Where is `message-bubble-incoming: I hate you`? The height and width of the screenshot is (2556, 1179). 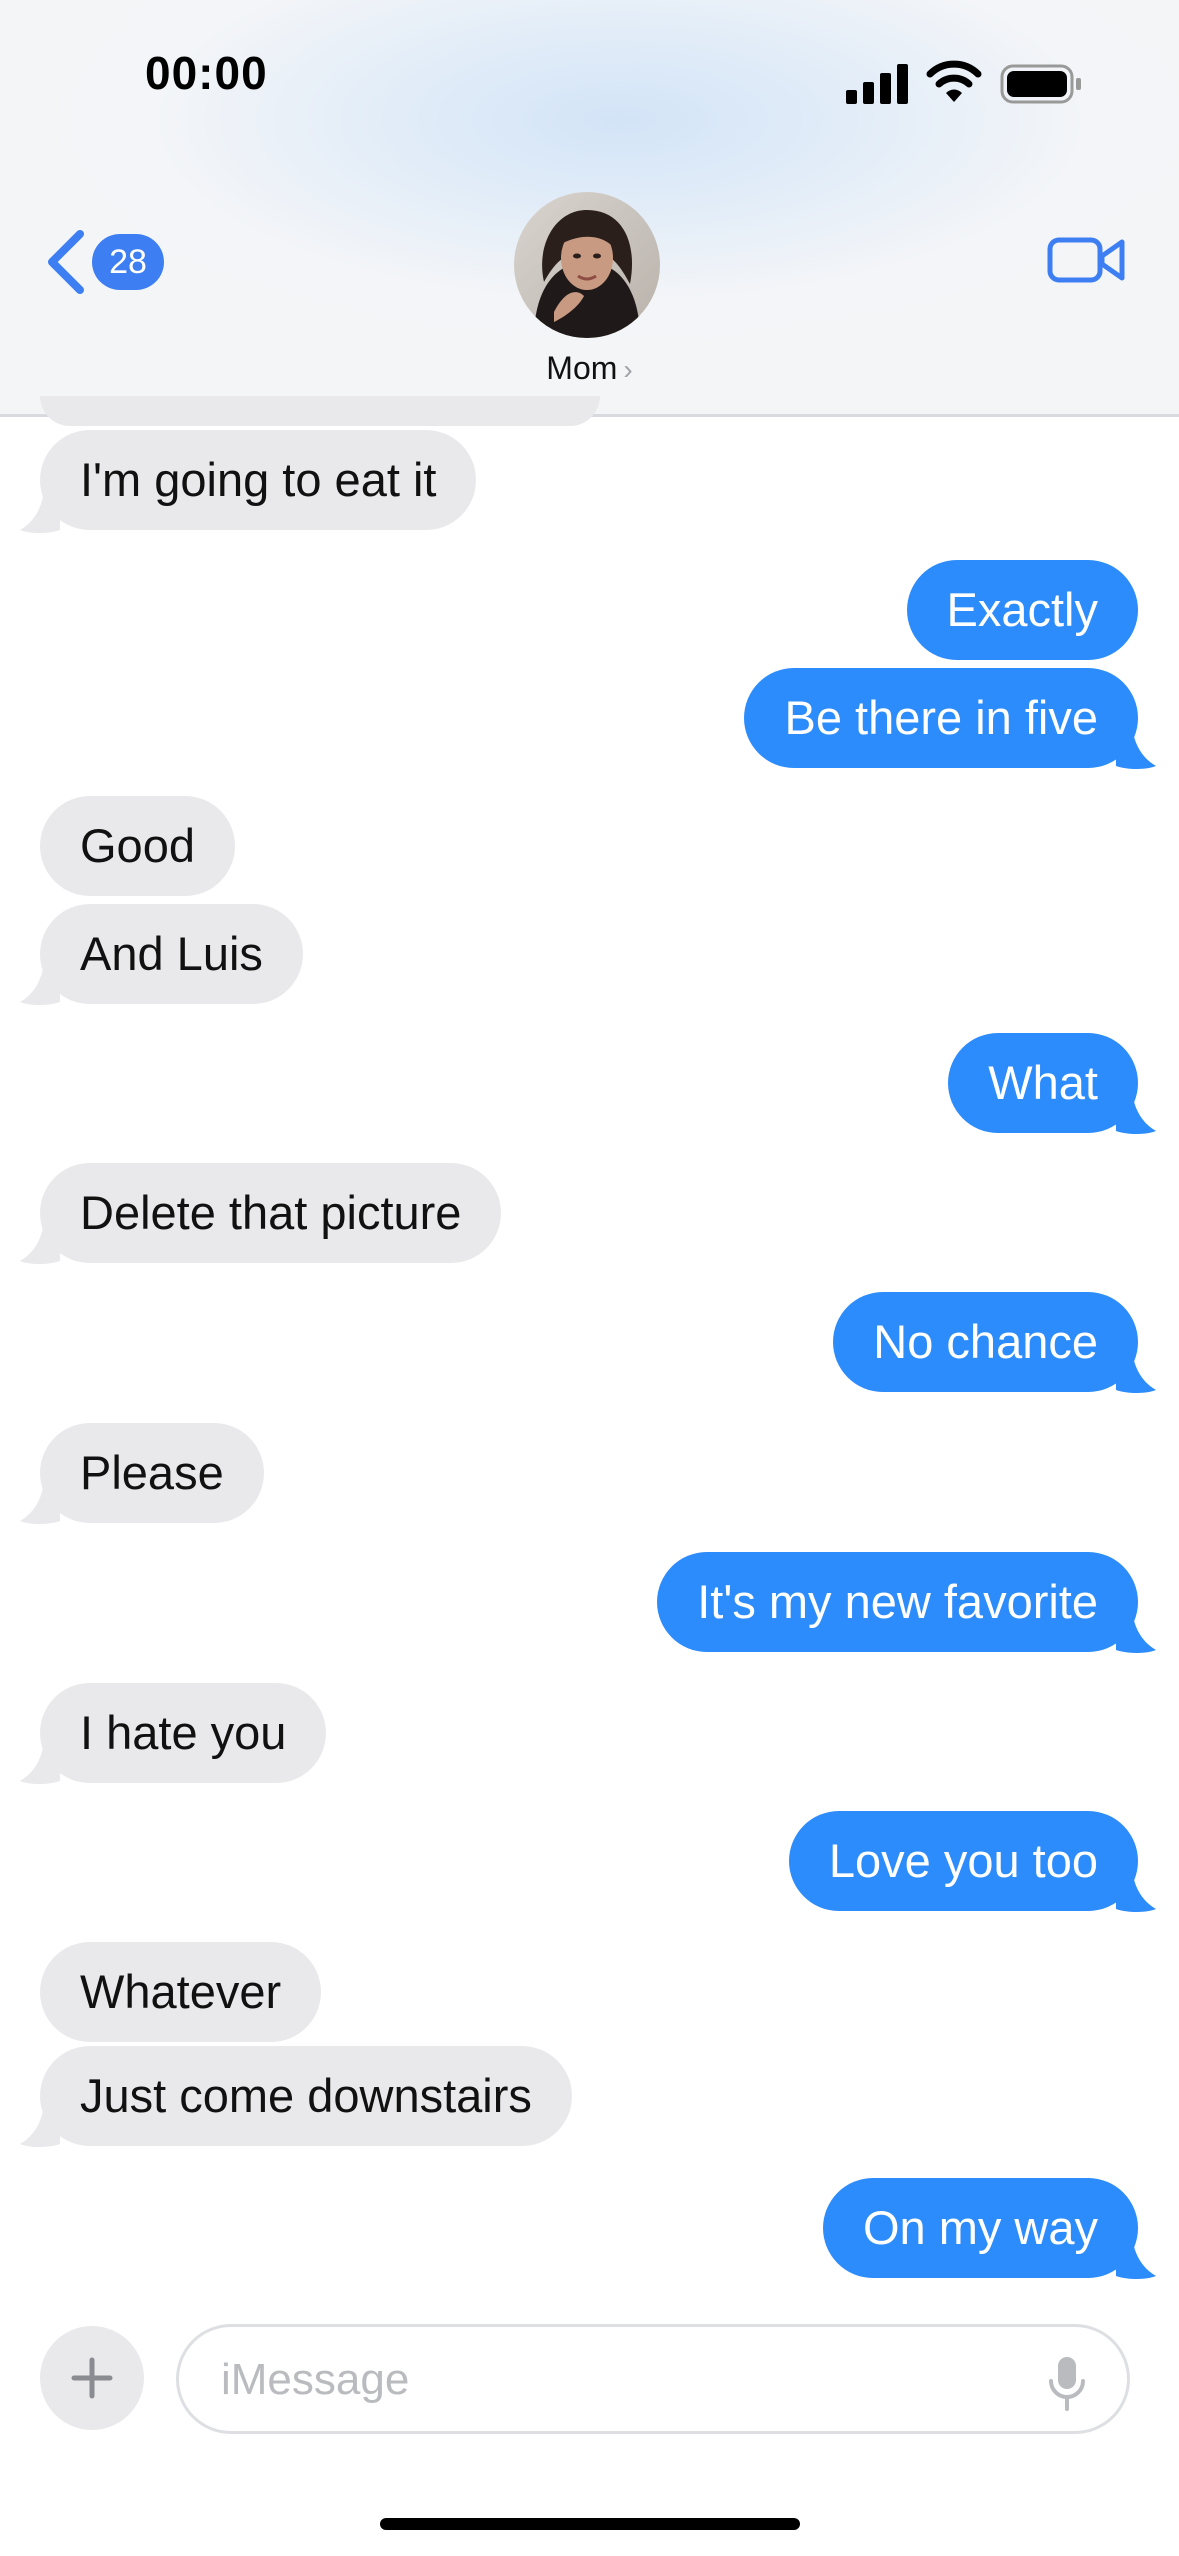
message-bubble-incoming: I hate you is located at coordinates (183, 1733).